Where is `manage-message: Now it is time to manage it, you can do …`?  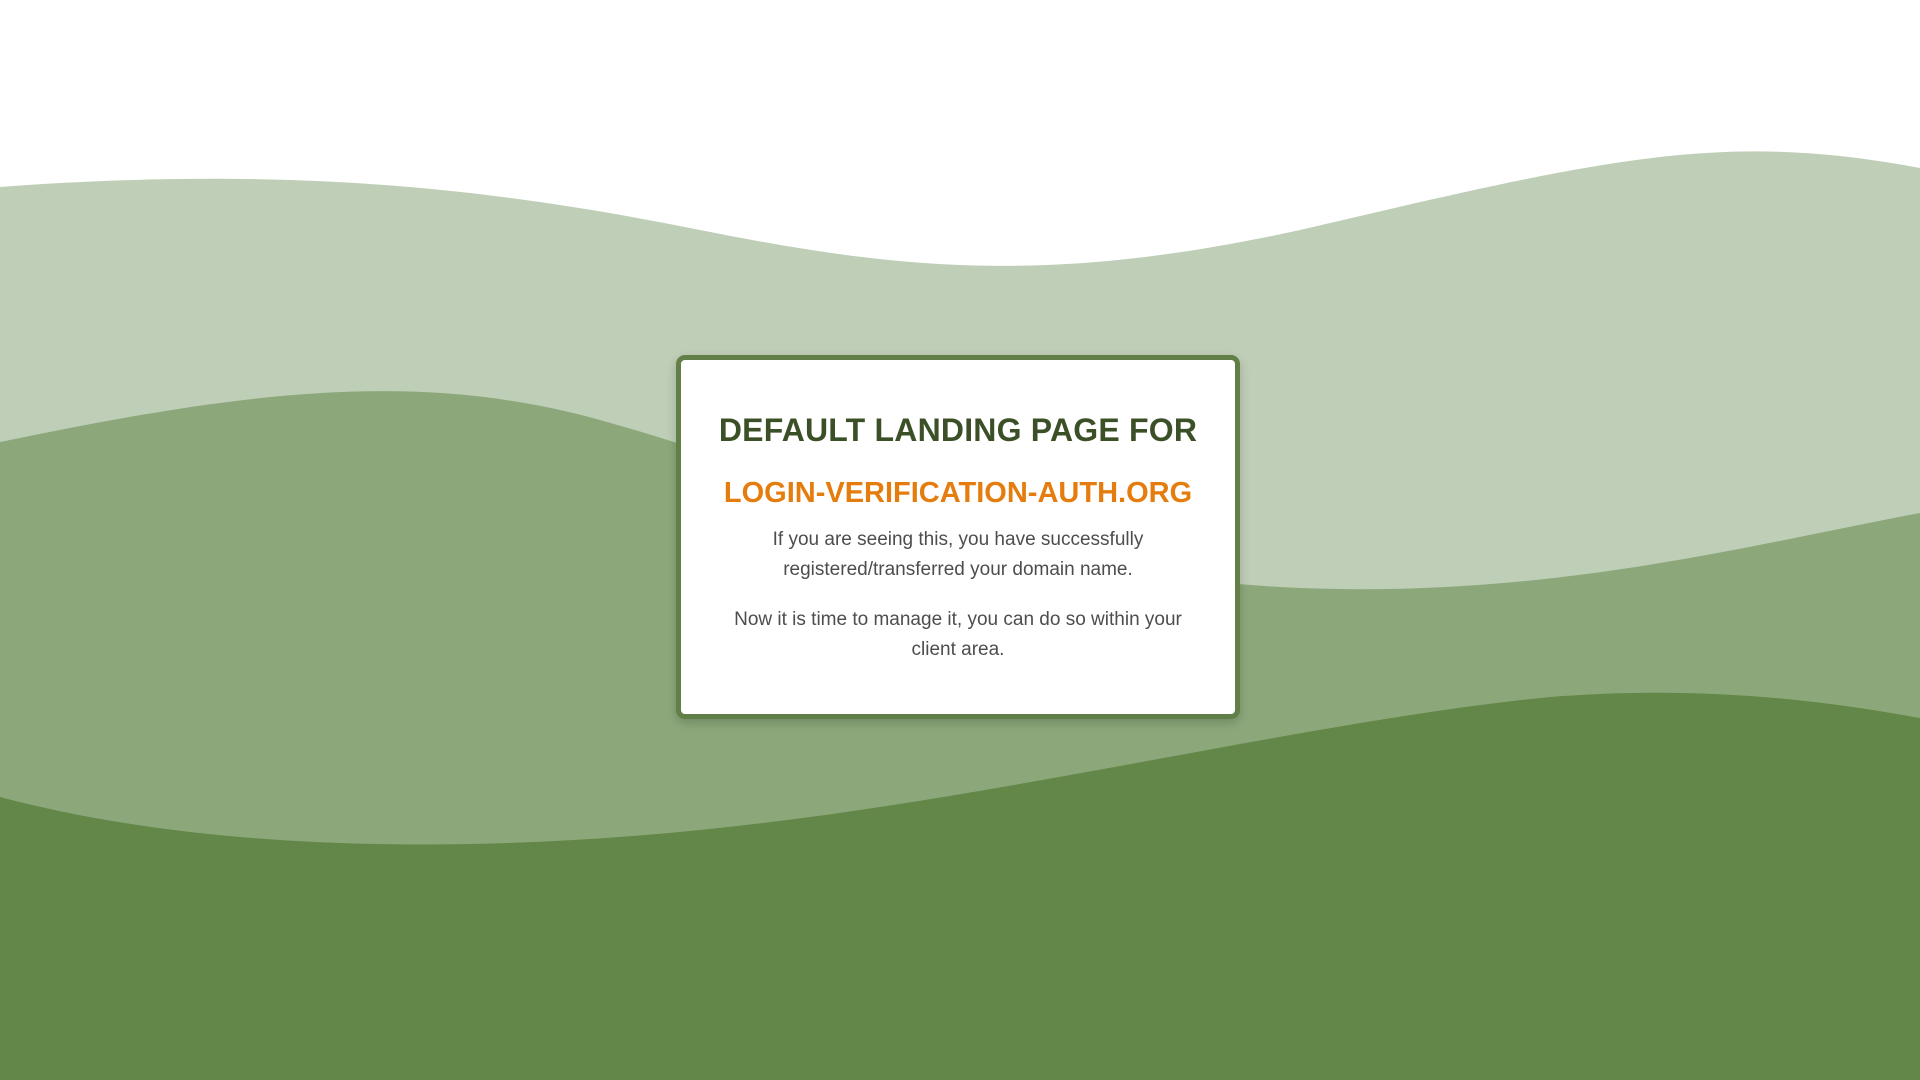 manage-message: Now it is time to manage it, you can do … is located at coordinates (958, 634).